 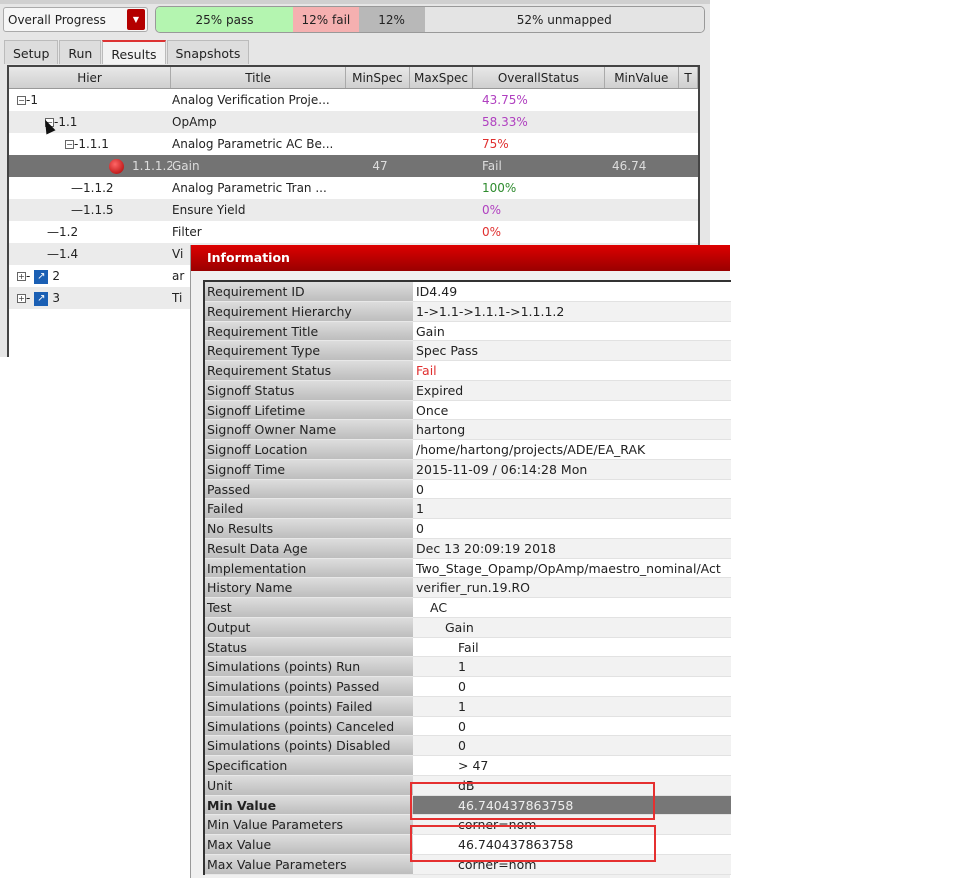 What do you see at coordinates (309, 371) in the screenshot?
I see `info-label: Requirement Status` at bounding box center [309, 371].